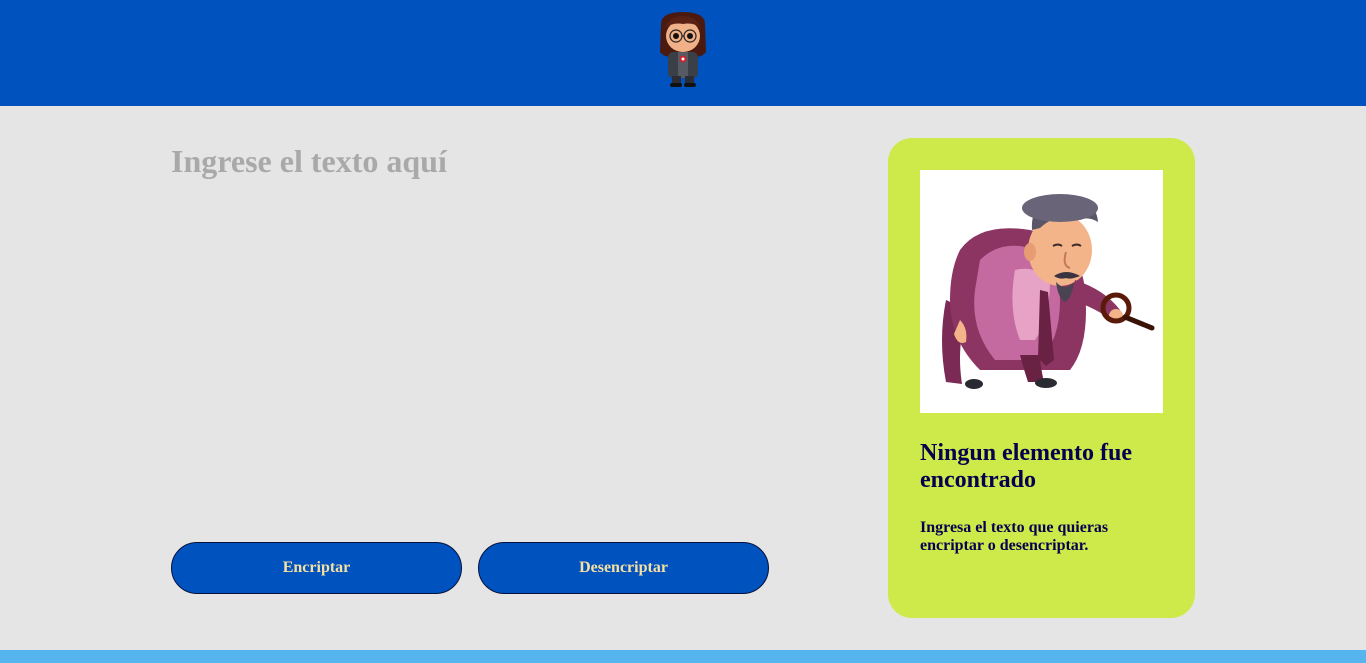 The image size is (1366, 663). What do you see at coordinates (623, 568) in the screenshot?
I see `decrypt-button: Desencriptar` at bounding box center [623, 568].